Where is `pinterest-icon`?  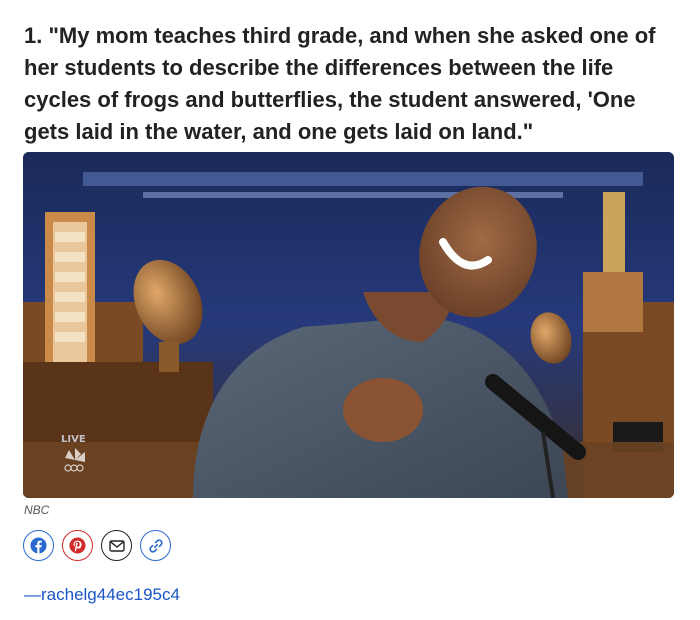 pinterest-icon is located at coordinates (77, 545).